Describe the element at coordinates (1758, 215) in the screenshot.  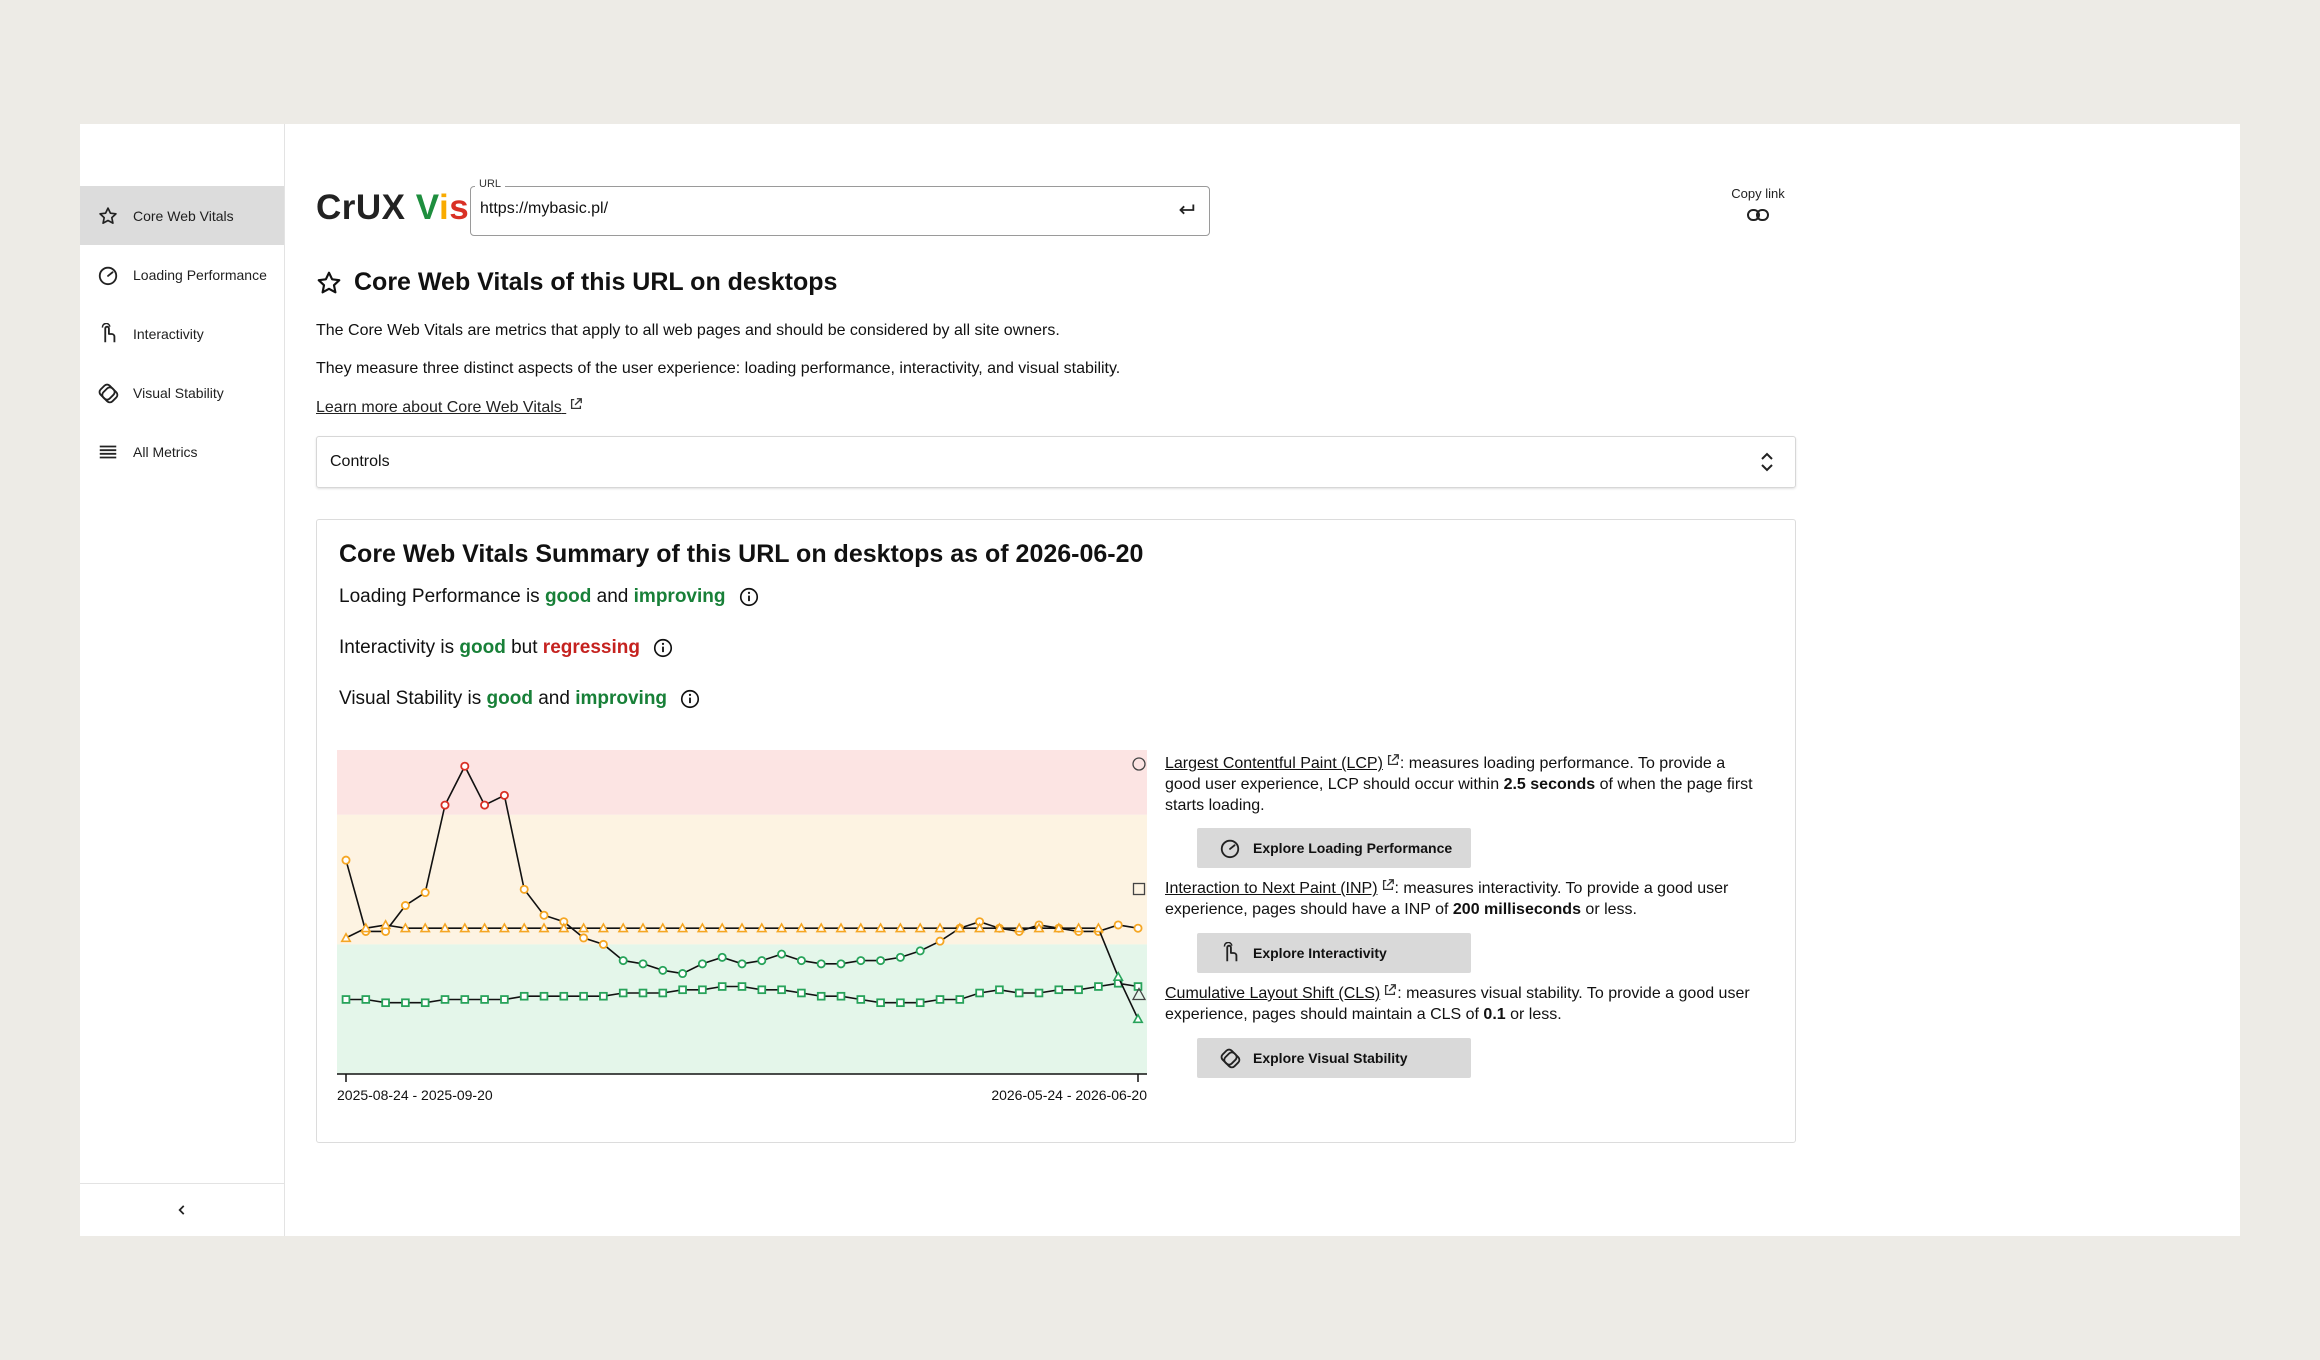
I see `link-icon` at that location.